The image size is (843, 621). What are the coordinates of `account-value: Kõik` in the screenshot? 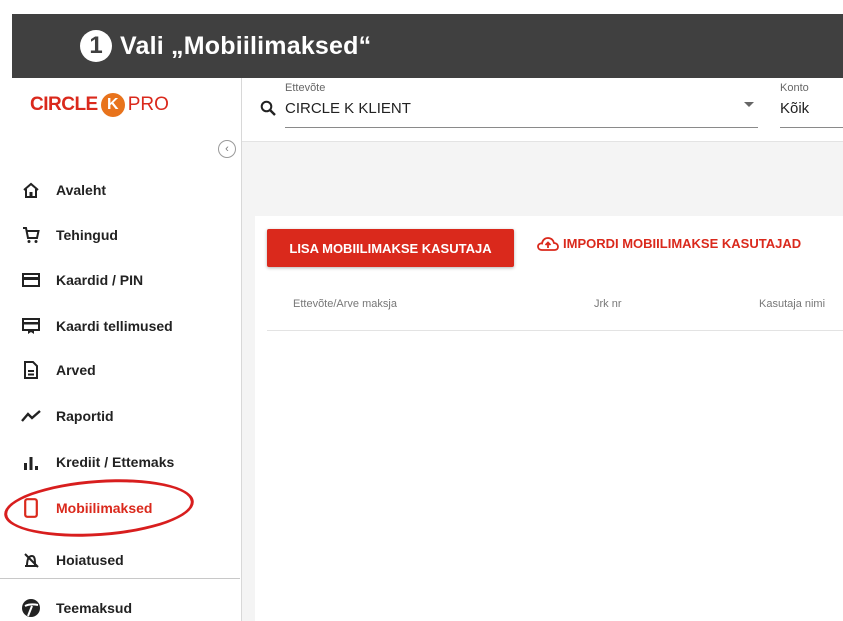 It's located at (795, 108).